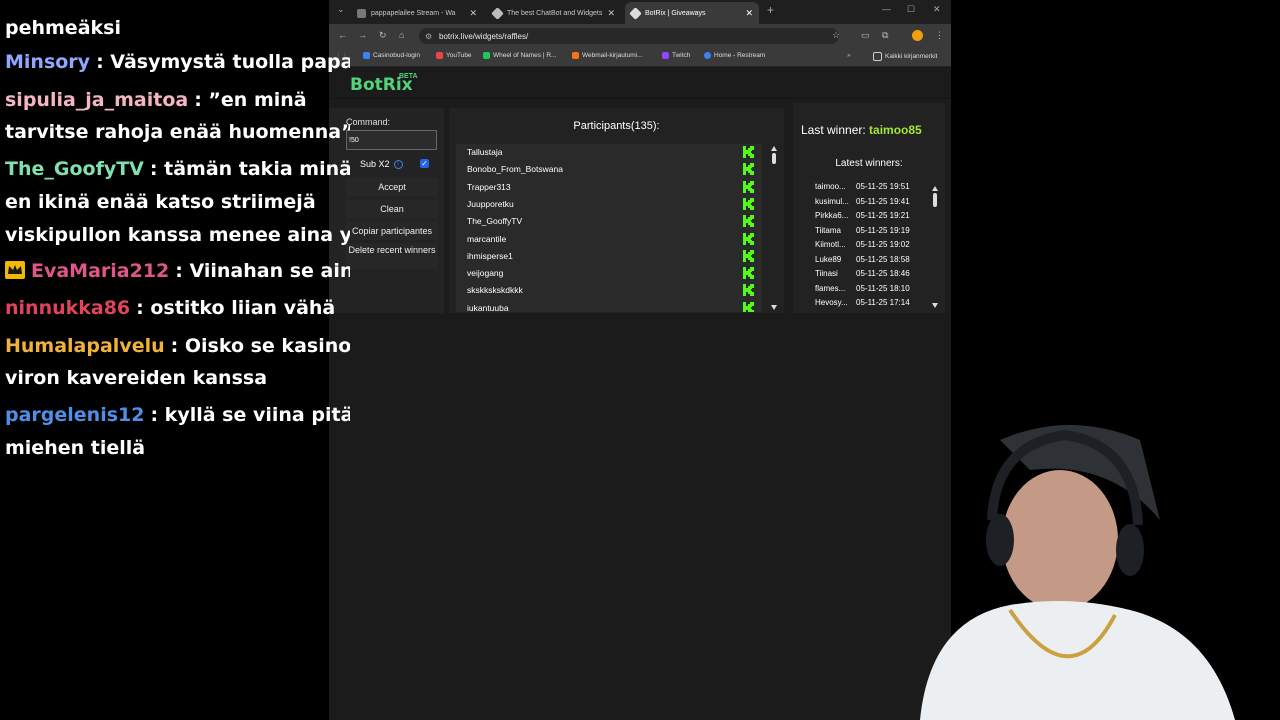 The width and height of the screenshot is (1280, 720). I want to click on participants-scrollbar, so click(774, 228).